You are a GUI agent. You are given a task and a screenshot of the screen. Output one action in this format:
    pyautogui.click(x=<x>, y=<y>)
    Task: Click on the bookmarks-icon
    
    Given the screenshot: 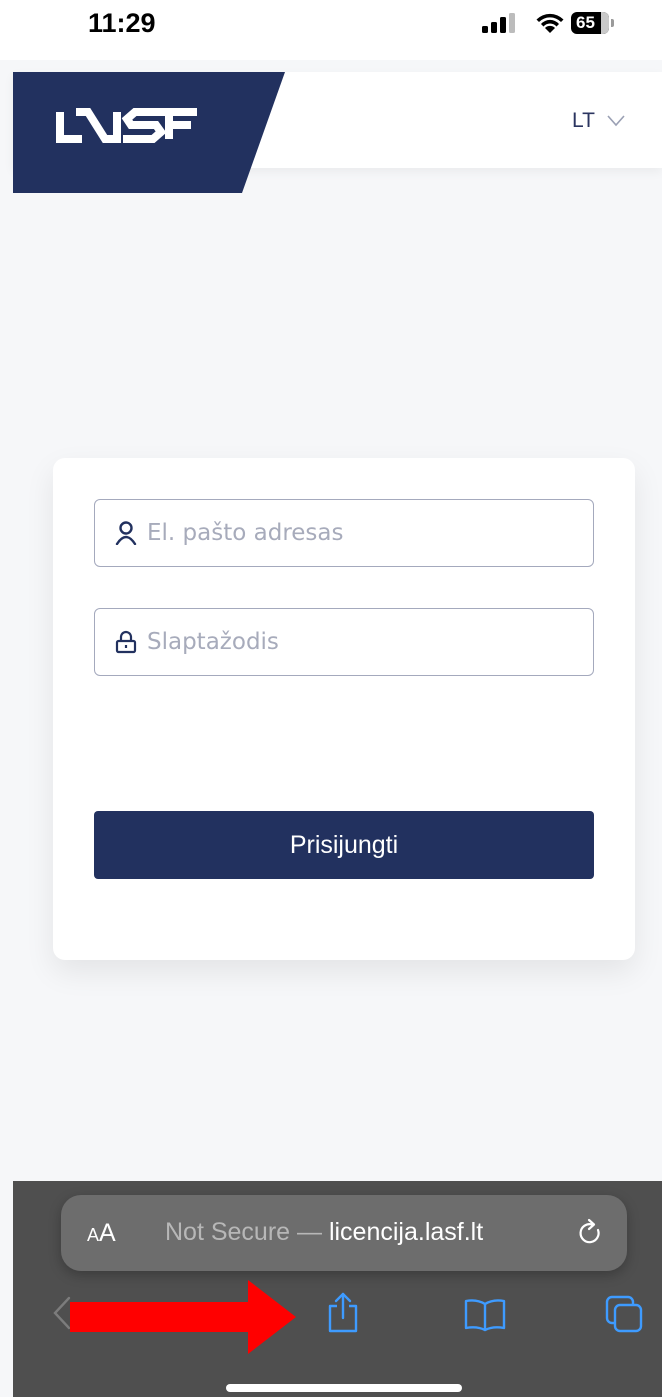 What is the action you would take?
    pyautogui.click(x=485, y=1315)
    